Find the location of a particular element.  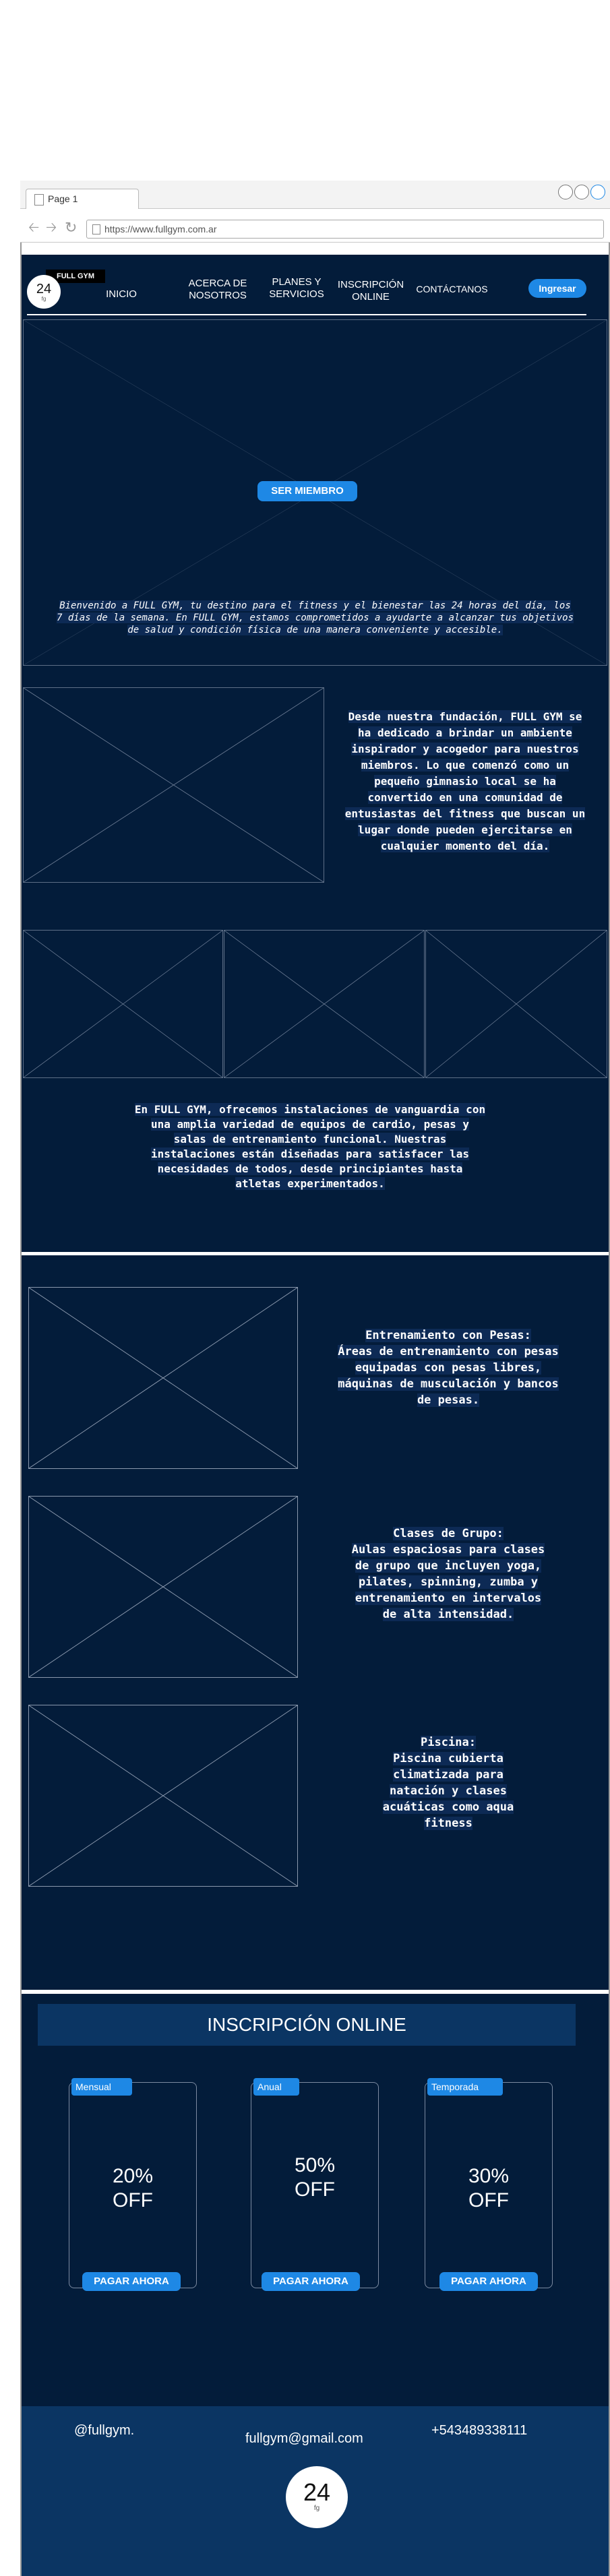

text-line: miembros. Lo que comenzó como un is located at coordinates (465, 765).